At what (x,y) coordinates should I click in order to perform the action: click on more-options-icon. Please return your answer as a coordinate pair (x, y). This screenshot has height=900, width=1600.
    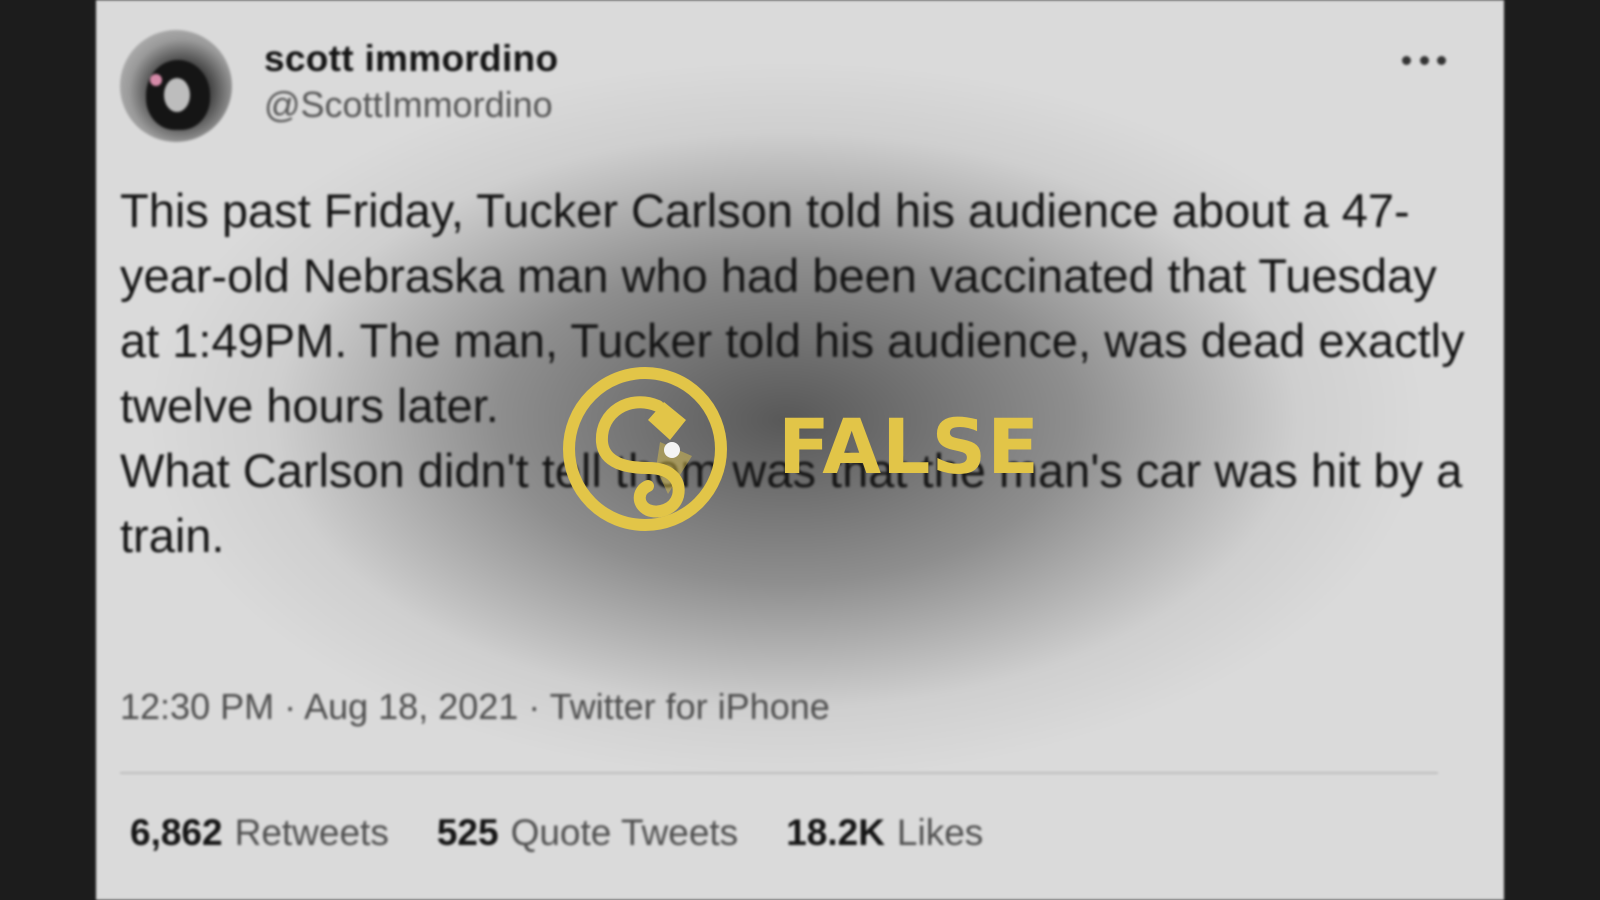
    Looking at the image, I should click on (1424, 60).